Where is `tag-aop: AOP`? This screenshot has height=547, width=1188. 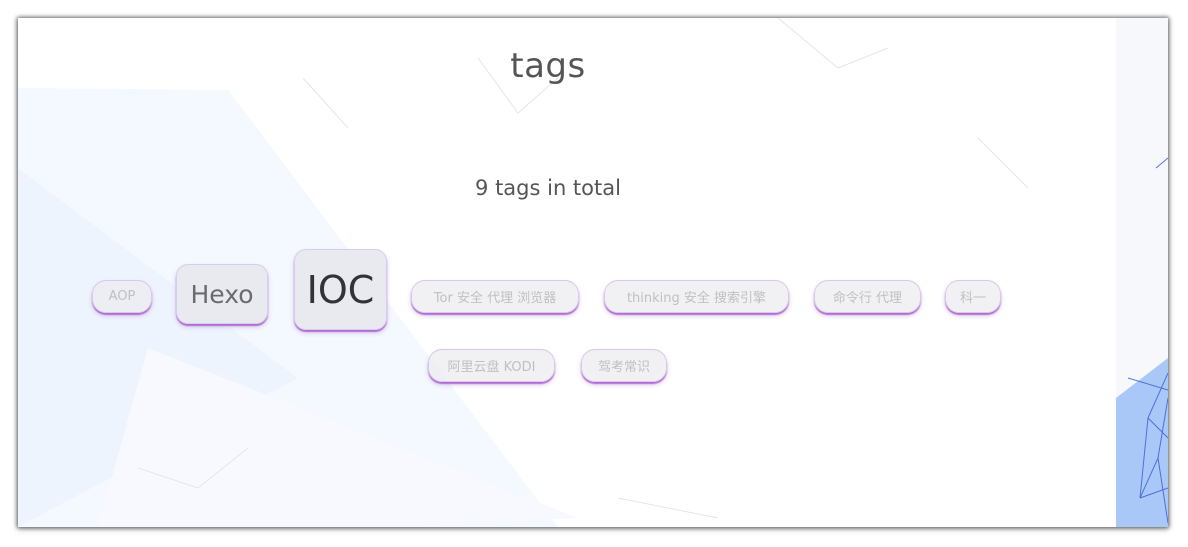 tag-aop: AOP is located at coordinates (122, 296).